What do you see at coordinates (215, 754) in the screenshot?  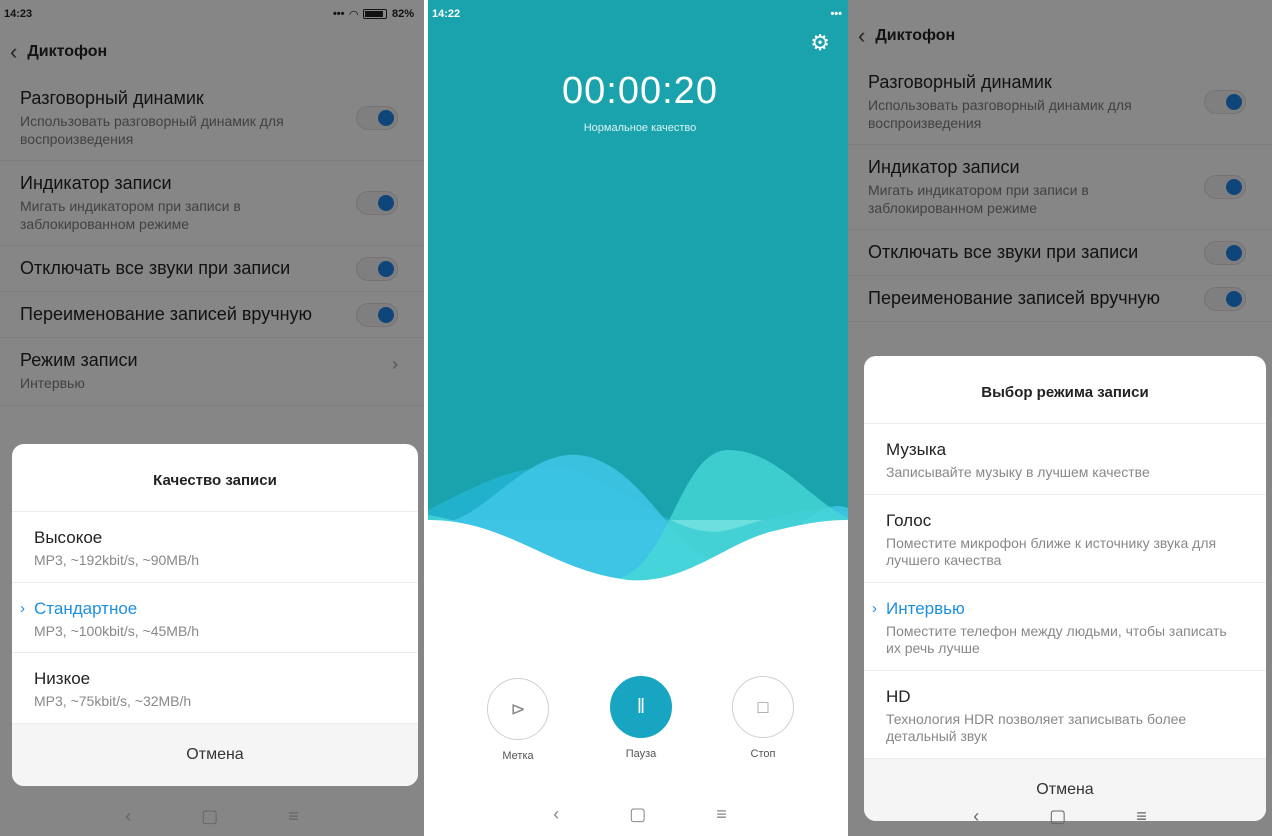 I see `cancel-button: Отмена` at bounding box center [215, 754].